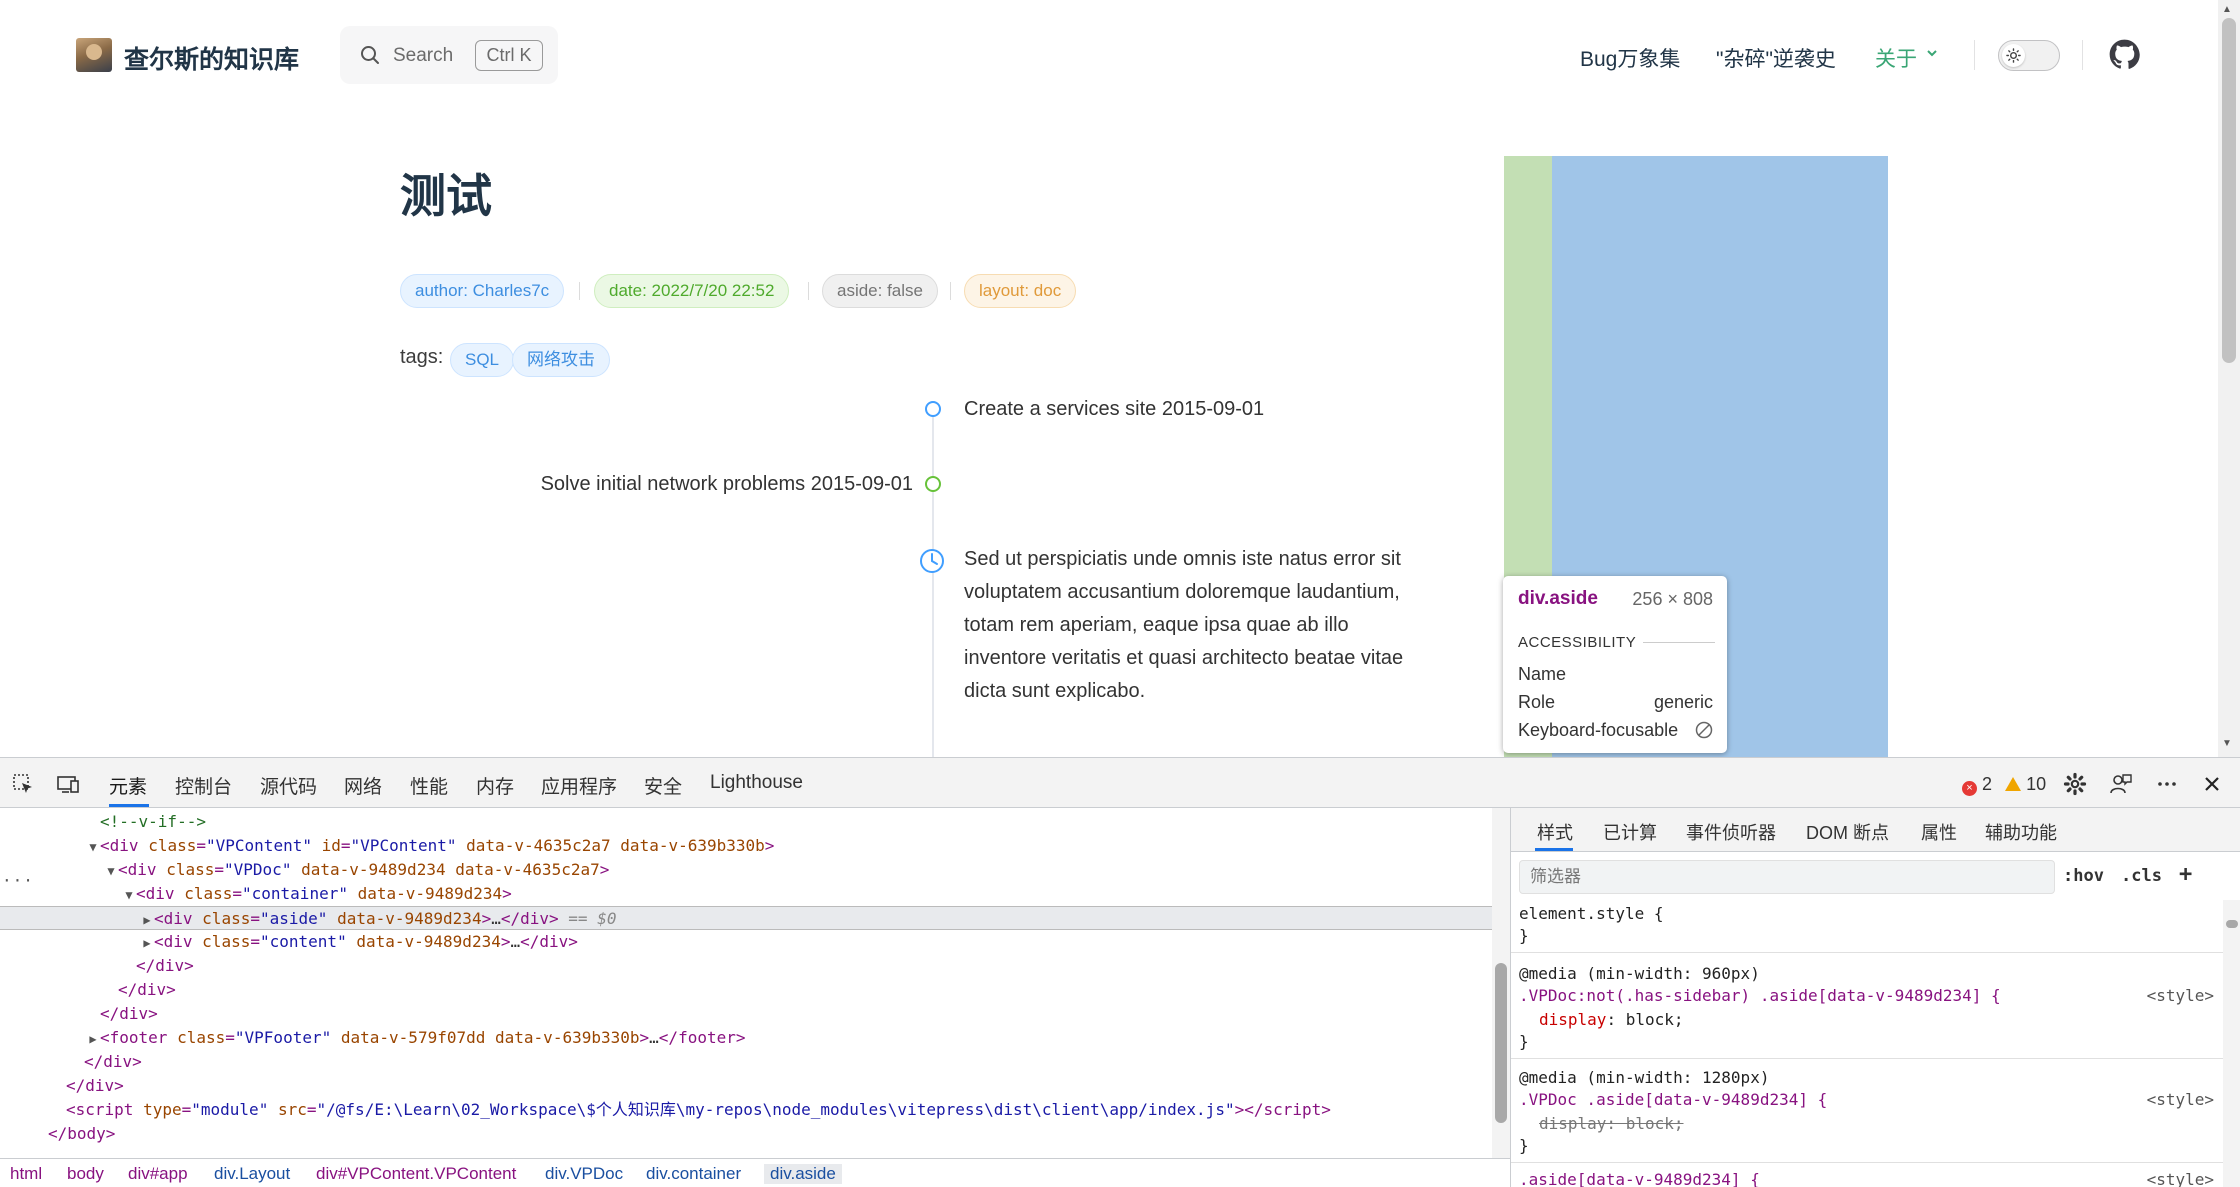 Image resolution: width=2240 pixels, height=1187 pixels. I want to click on tab-computed: 已计算, so click(1630, 832).